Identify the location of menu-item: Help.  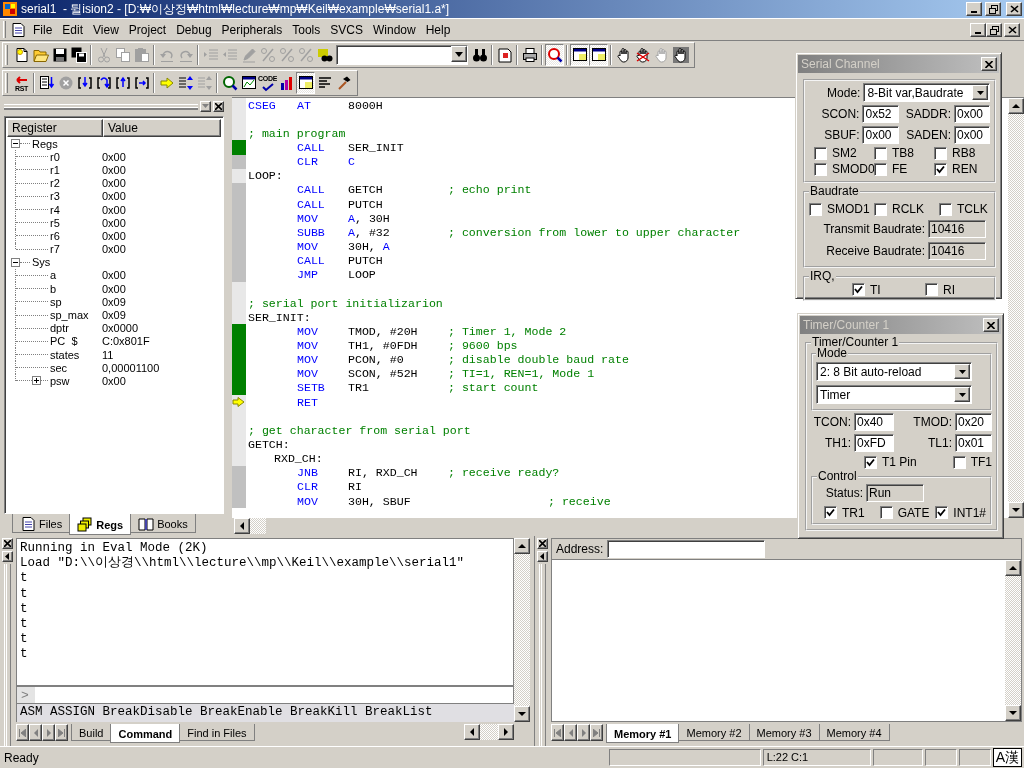
(438, 29).